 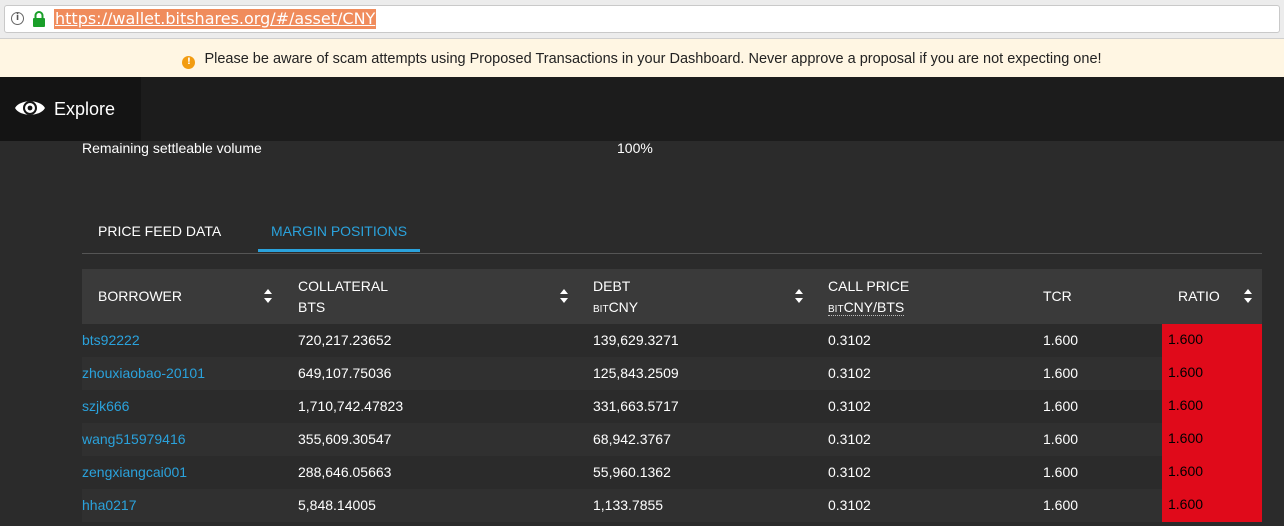 What do you see at coordinates (30, 108) in the screenshot?
I see `eye-icon` at bounding box center [30, 108].